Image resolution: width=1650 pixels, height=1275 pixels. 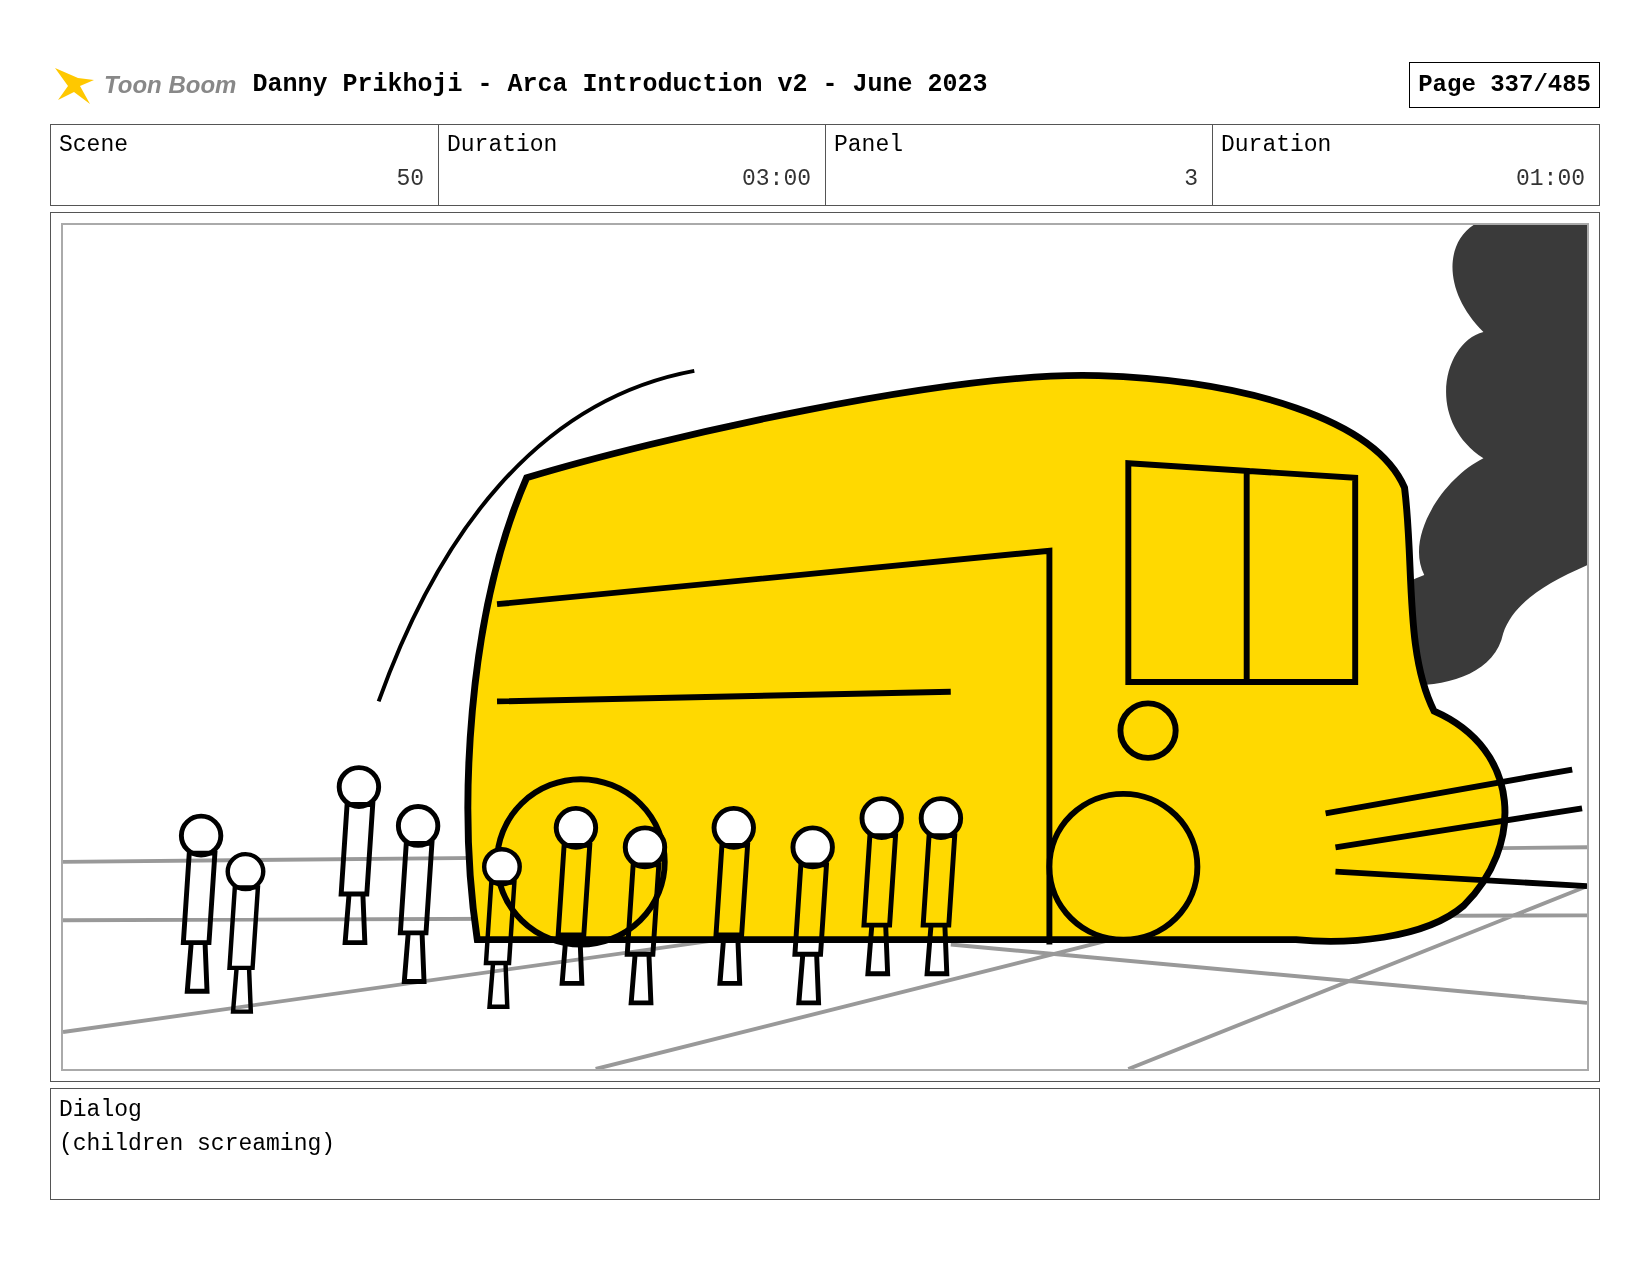 What do you see at coordinates (170, 85) in the screenshot?
I see `logo-text: Toon Boom` at bounding box center [170, 85].